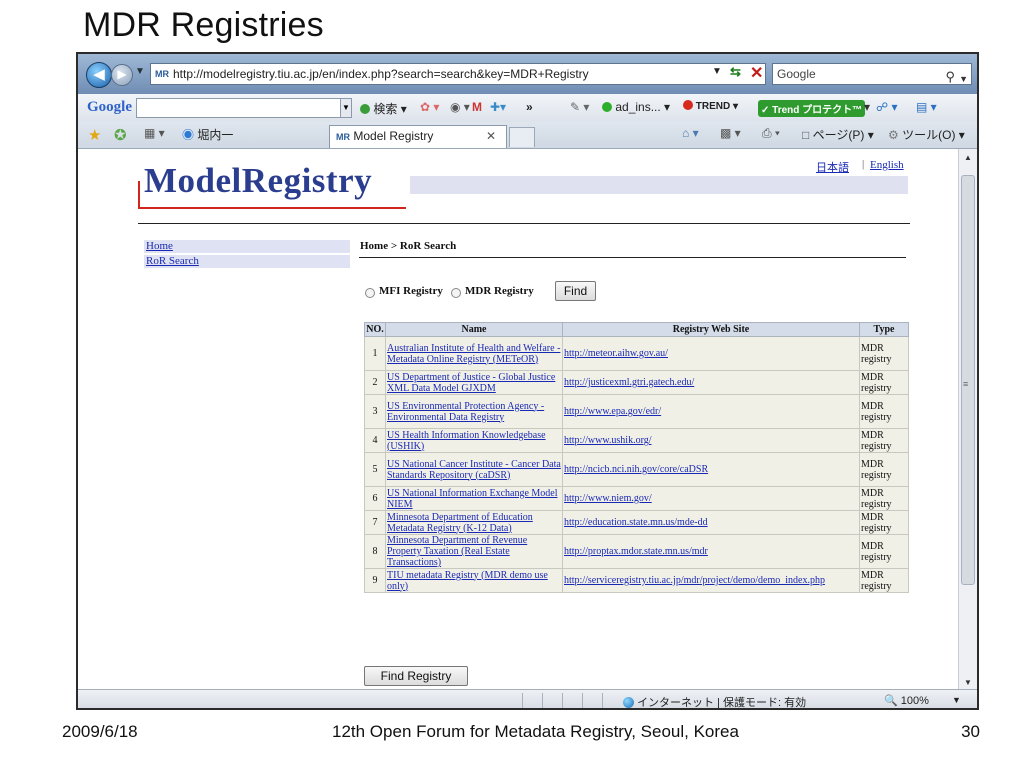  I want to click on tab-close-icon: ✕, so click(491, 136).